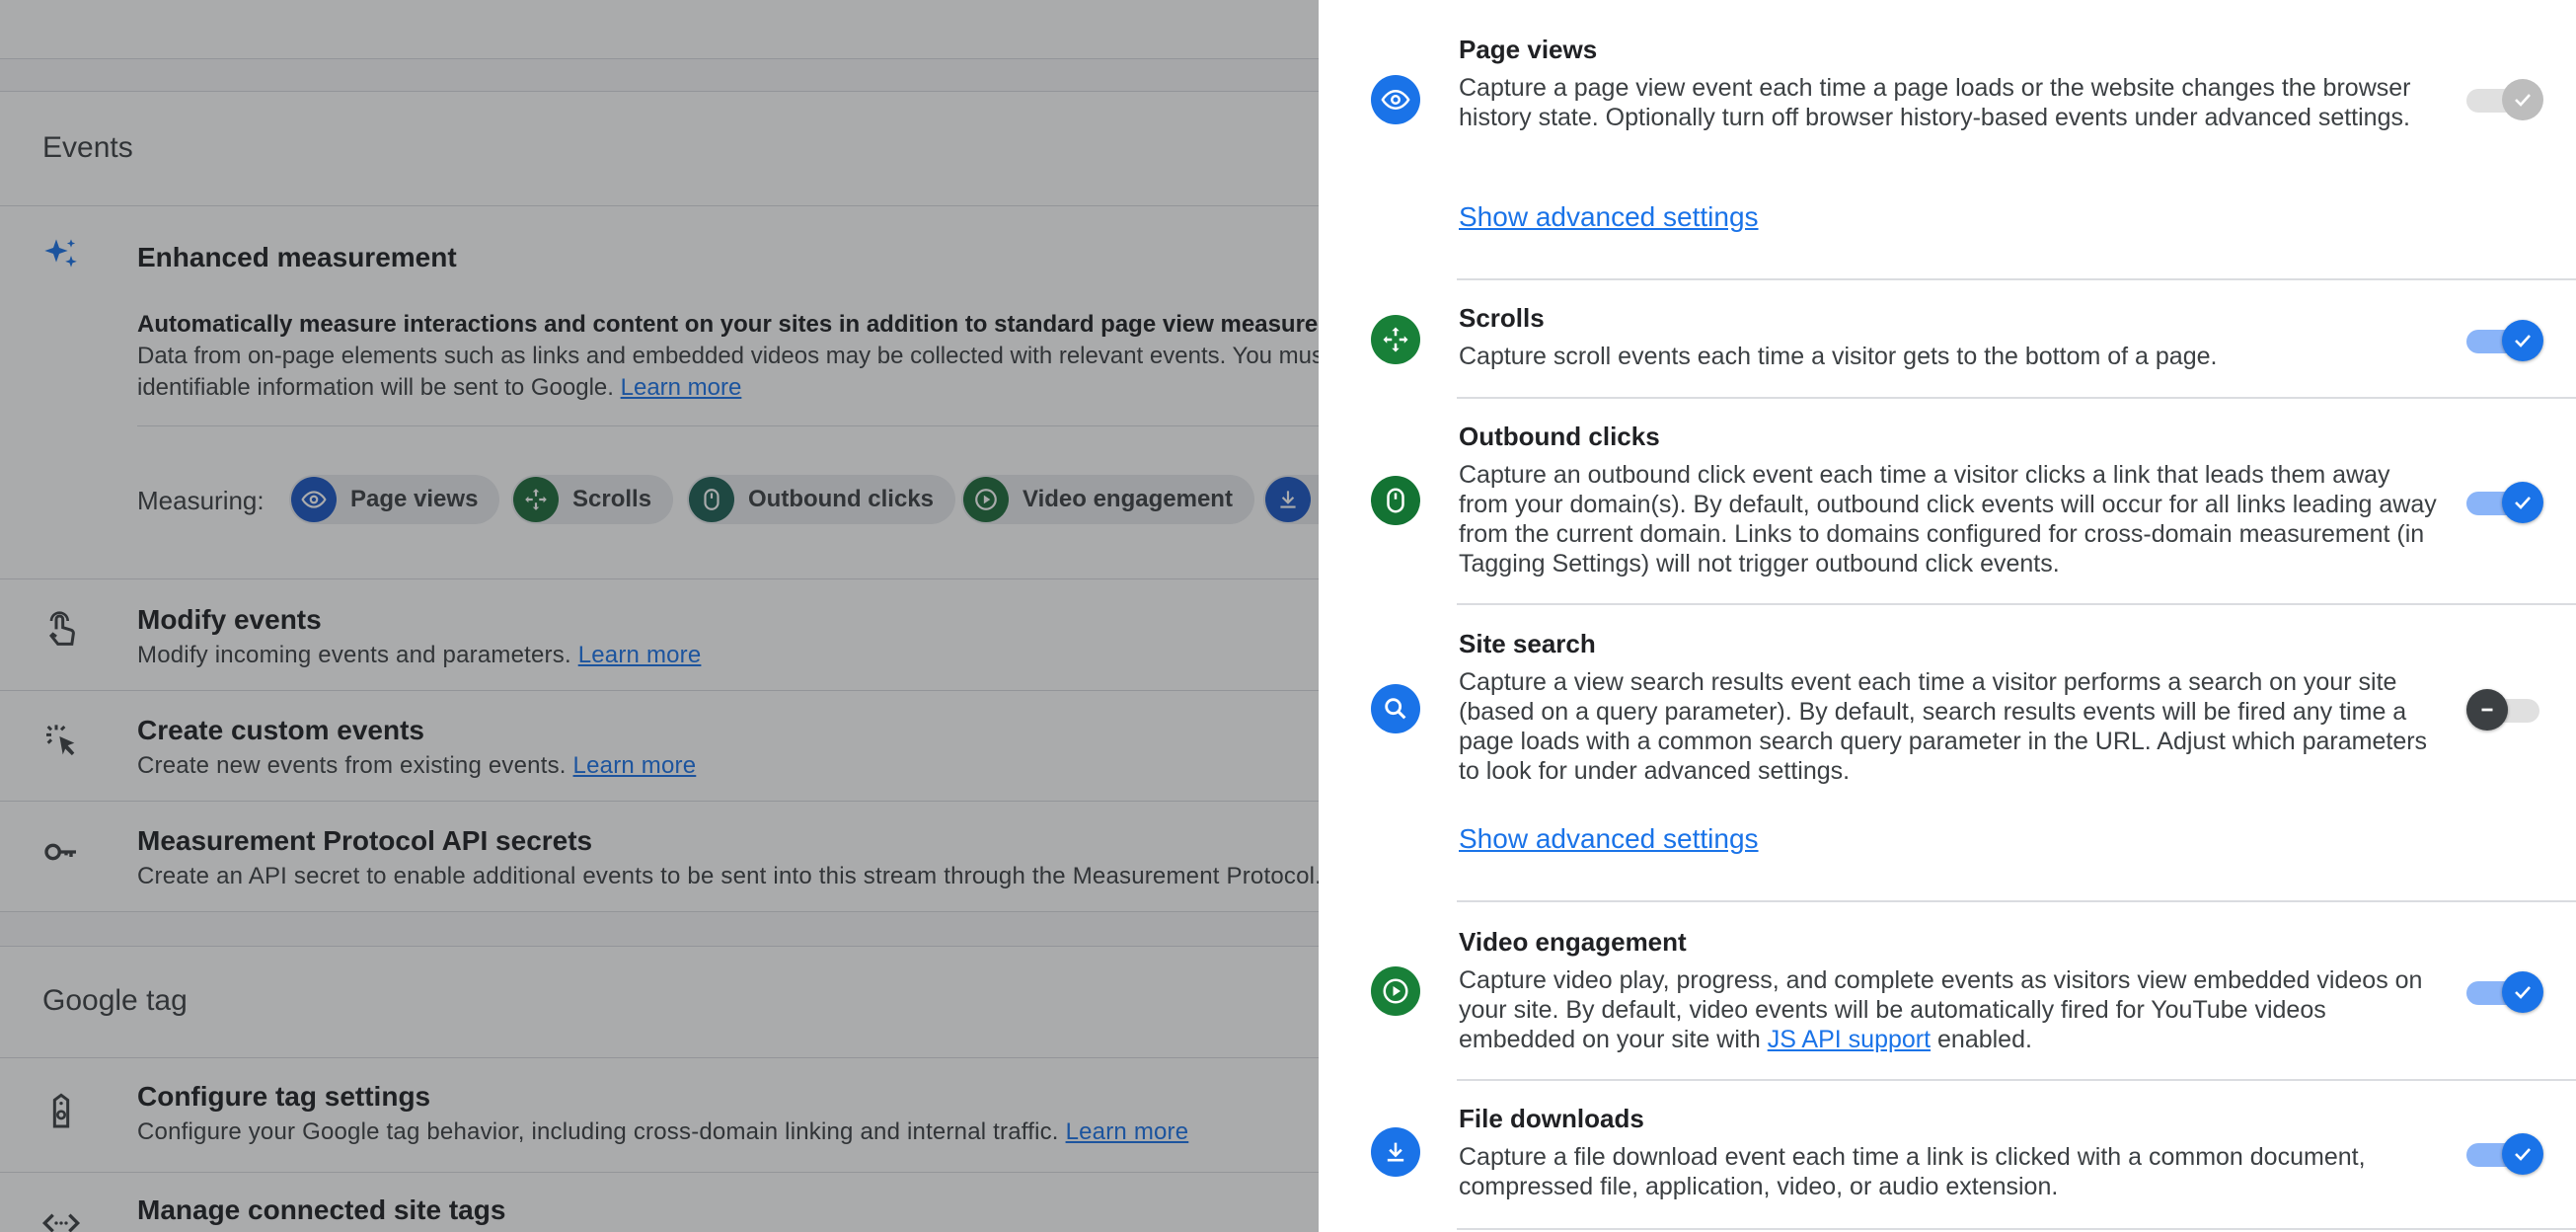 The height and width of the screenshot is (1232, 2576). I want to click on js-api-support-link: JS API support, so click(1850, 1039).